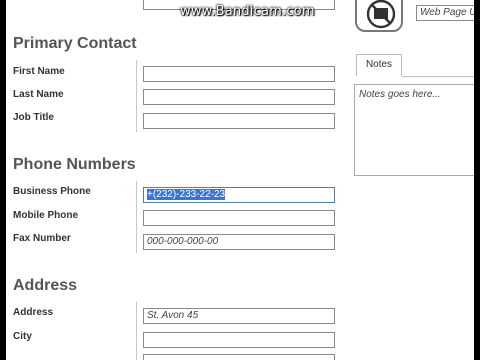 The image size is (480, 360). What do you see at coordinates (33, 117) in the screenshot?
I see `job-title-label: Job Title` at bounding box center [33, 117].